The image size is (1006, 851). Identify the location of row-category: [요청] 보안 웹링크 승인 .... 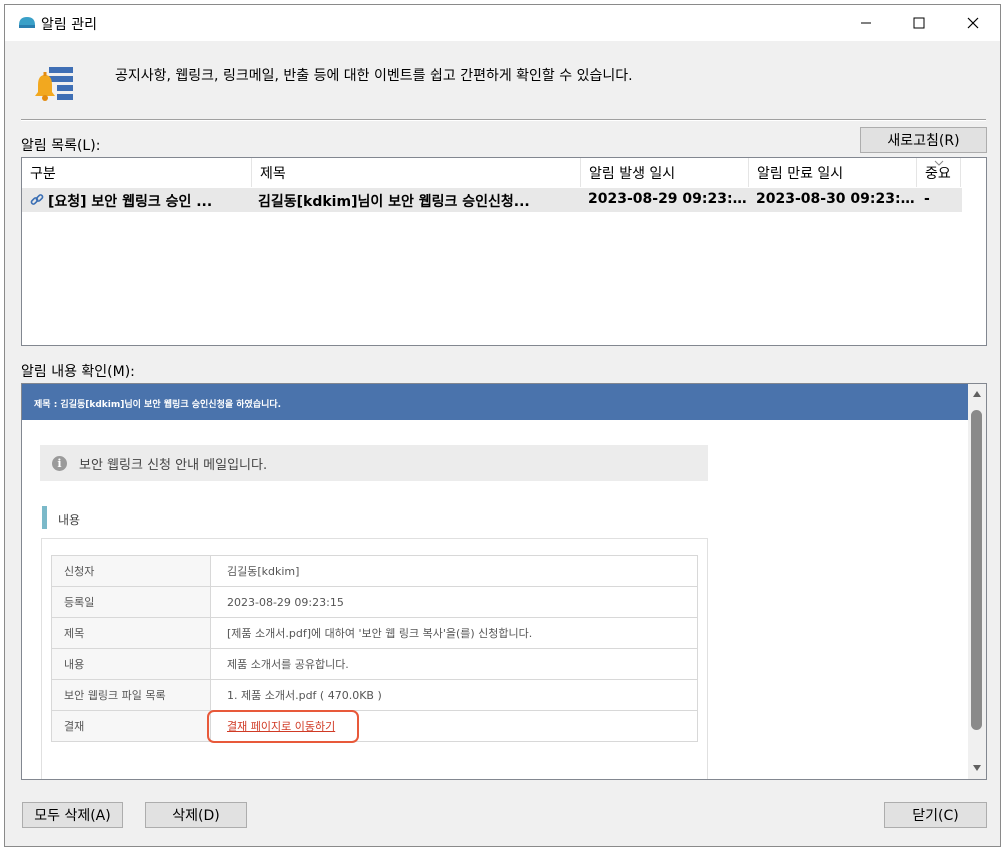
(130, 202).